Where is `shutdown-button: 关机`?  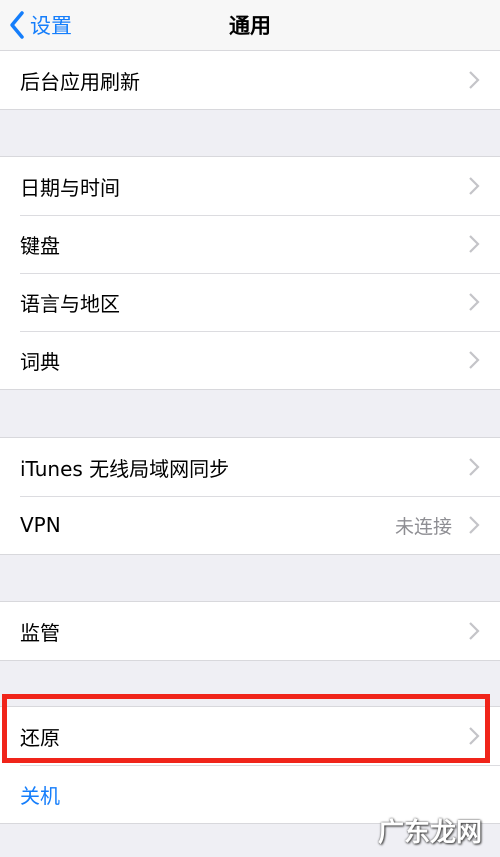 shutdown-button: 关机 is located at coordinates (40, 795).